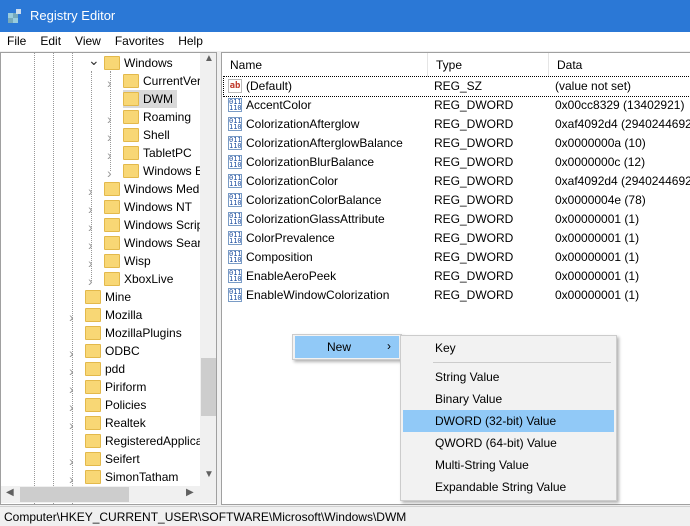  What do you see at coordinates (114, 459) in the screenshot?
I see `tree-item: Seifert` at bounding box center [114, 459].